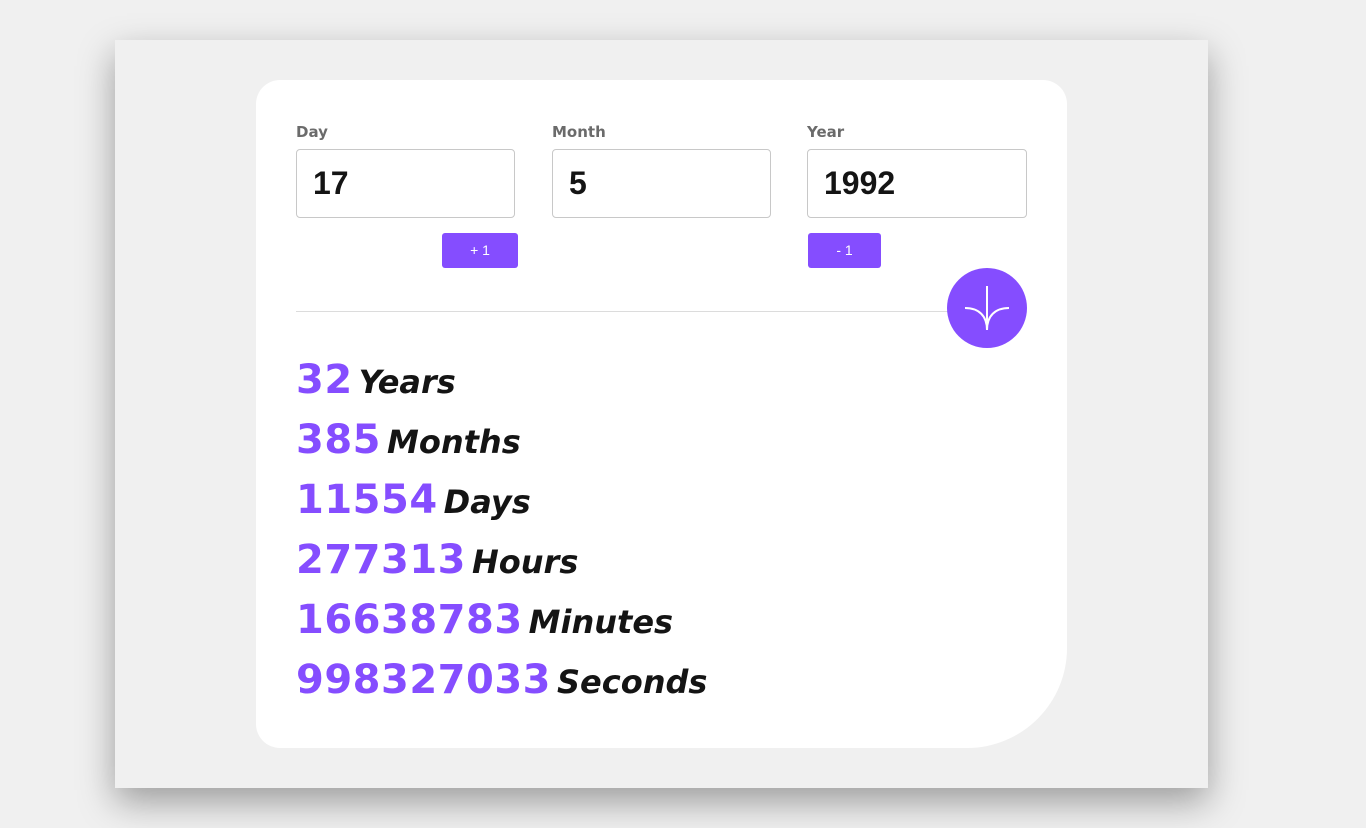  Describe the element at coordinates (454, 442) in the screenshot. I see `months-unit: Months` at that location.